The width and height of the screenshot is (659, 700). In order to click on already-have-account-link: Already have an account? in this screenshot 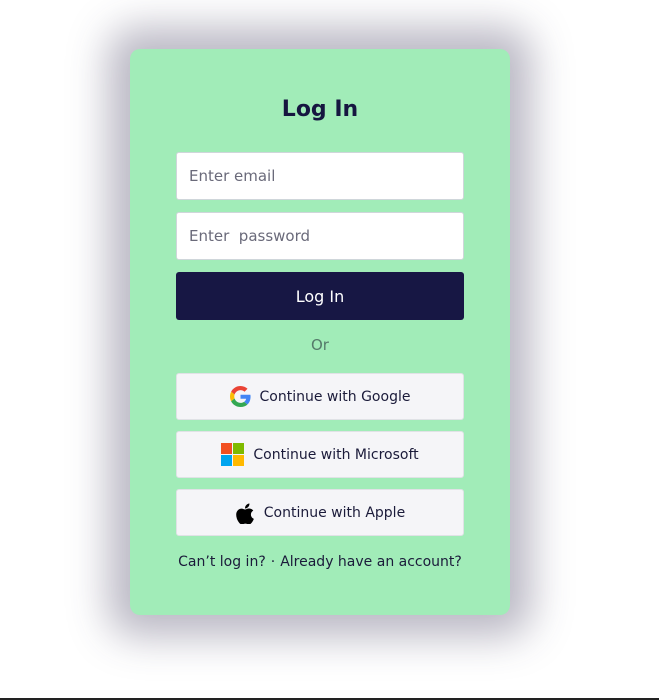, I will do `click(371, 562)`.